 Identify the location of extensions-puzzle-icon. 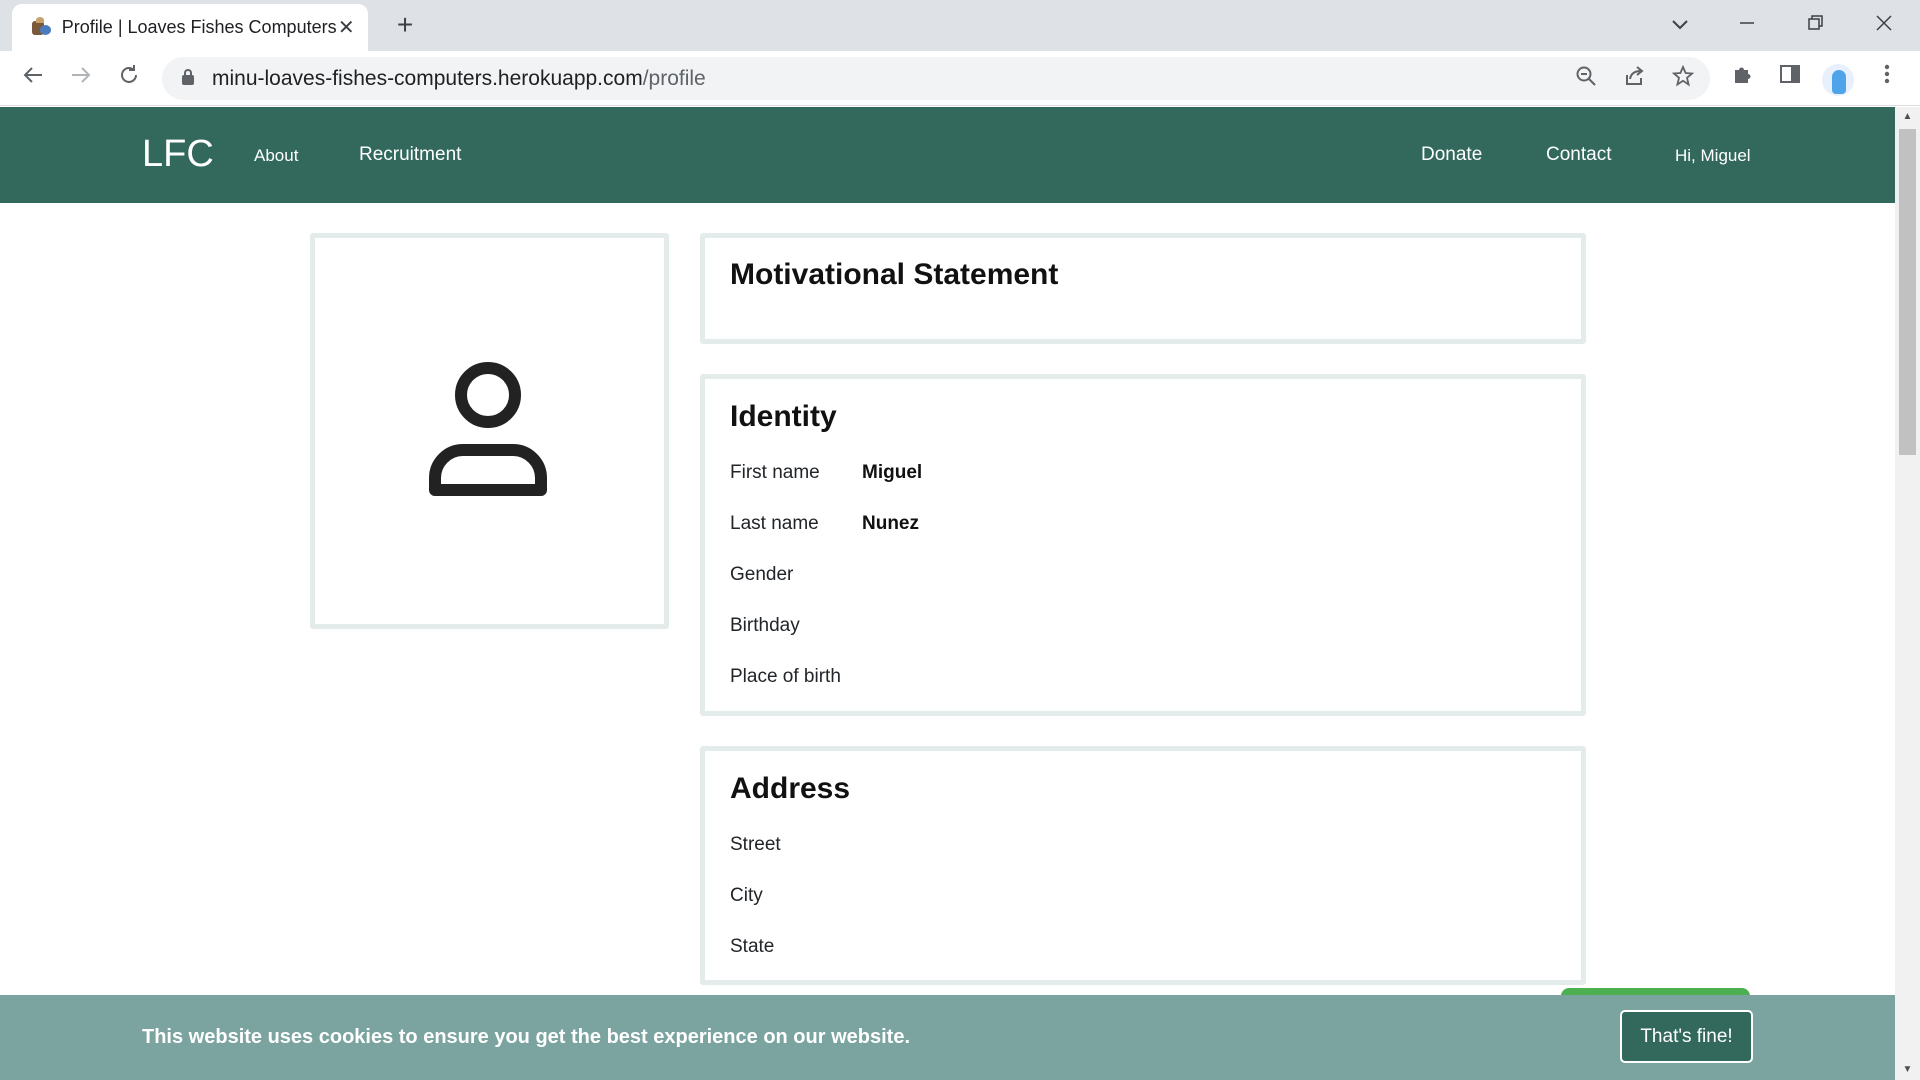
(1742, 79).